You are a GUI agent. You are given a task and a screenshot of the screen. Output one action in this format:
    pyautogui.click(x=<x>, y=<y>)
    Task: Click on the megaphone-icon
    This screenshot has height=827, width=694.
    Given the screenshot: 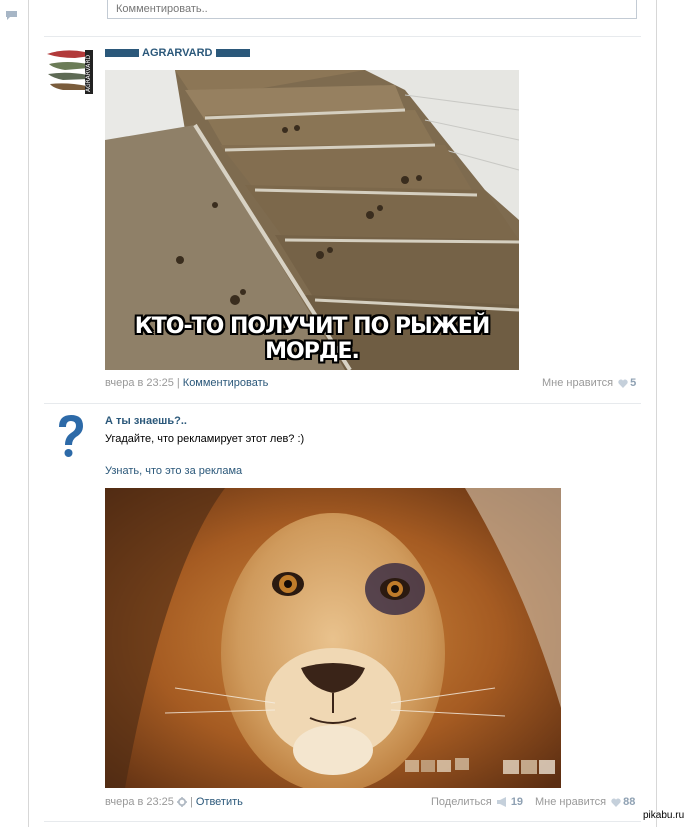 What is the action you would take?
    pyautogui.click(x=501, y=802)
    